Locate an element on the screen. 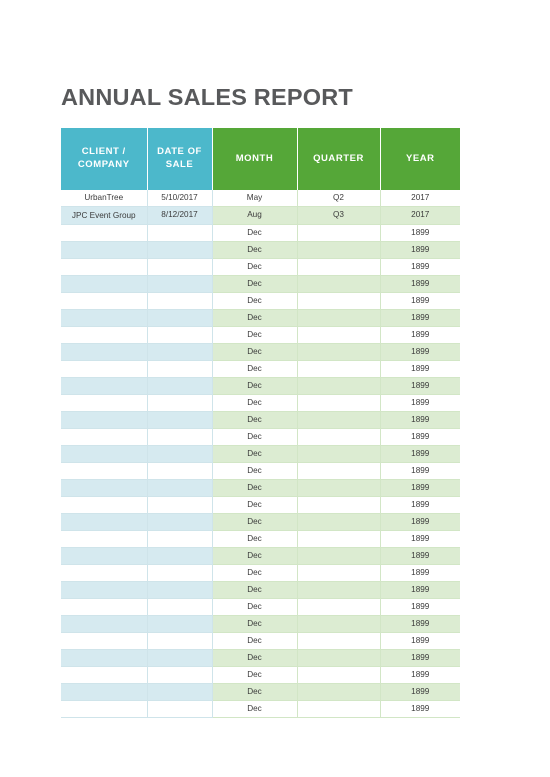 This screenshot has width=550, height=777. table-row: UrbanTree 5/10/2017 May Q2 2017 is located at coordinates (260, 198).